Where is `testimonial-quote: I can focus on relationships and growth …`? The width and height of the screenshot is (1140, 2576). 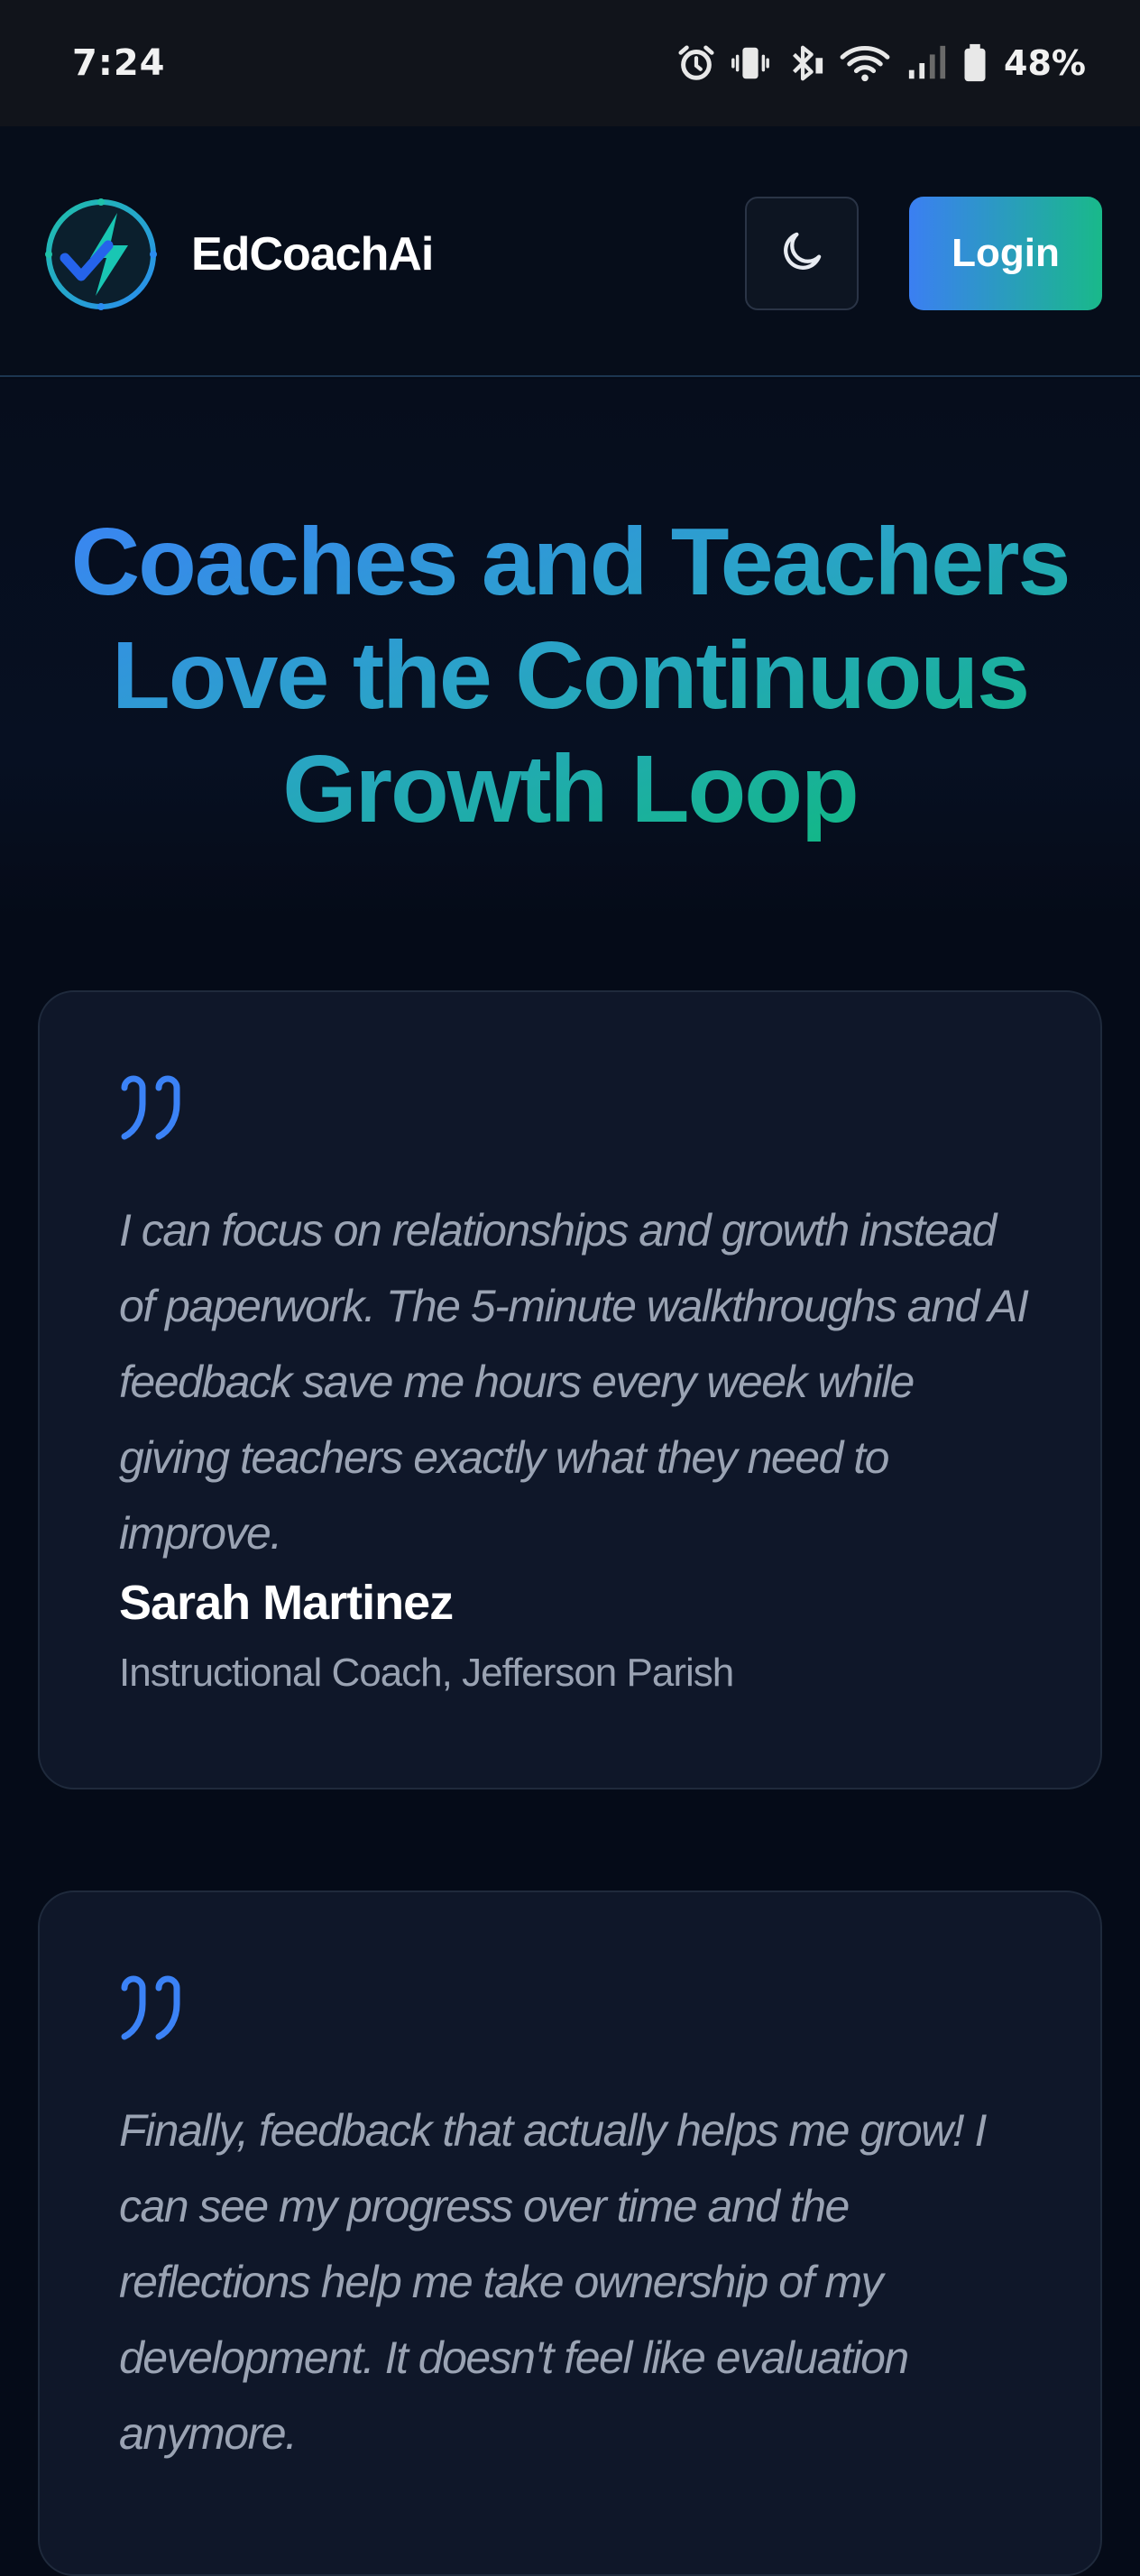
testimonial-quote: I can focus on relationships and growth … is located at coordinates (574, 1382).